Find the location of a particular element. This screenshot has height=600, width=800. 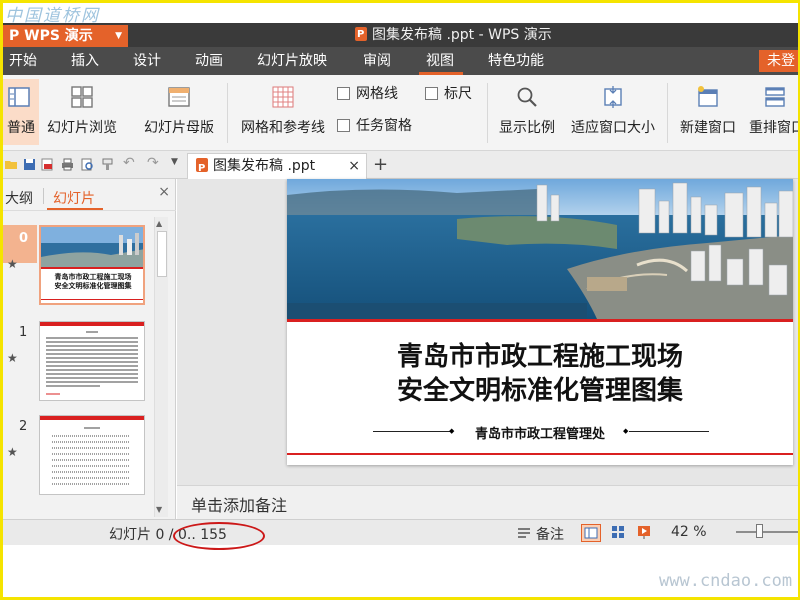

scroll-down-icon: ▼ is located at coordinates (159, 509).